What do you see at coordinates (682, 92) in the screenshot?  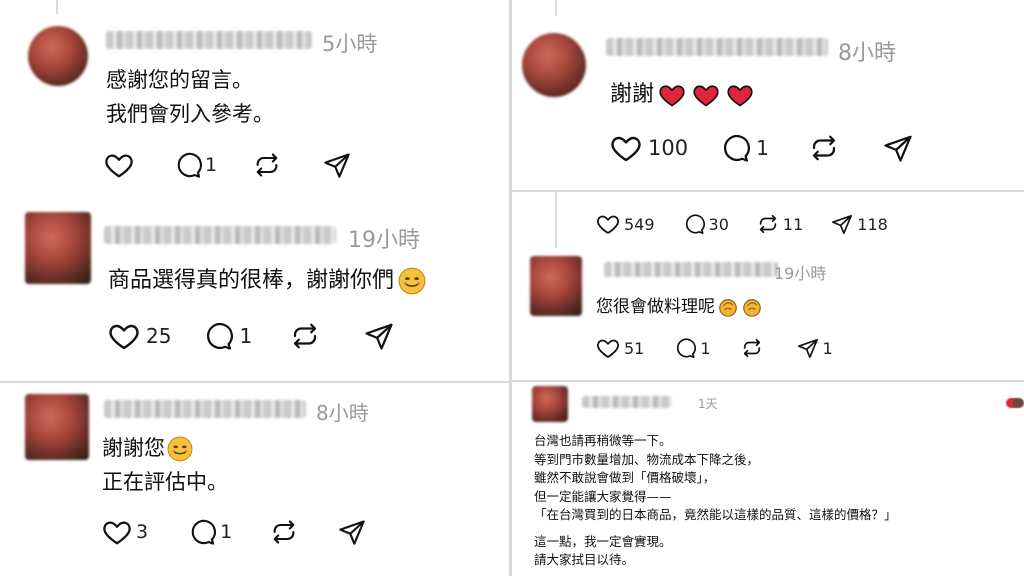 I see `post-text: 謝謝` at bounding box center [682, 92].